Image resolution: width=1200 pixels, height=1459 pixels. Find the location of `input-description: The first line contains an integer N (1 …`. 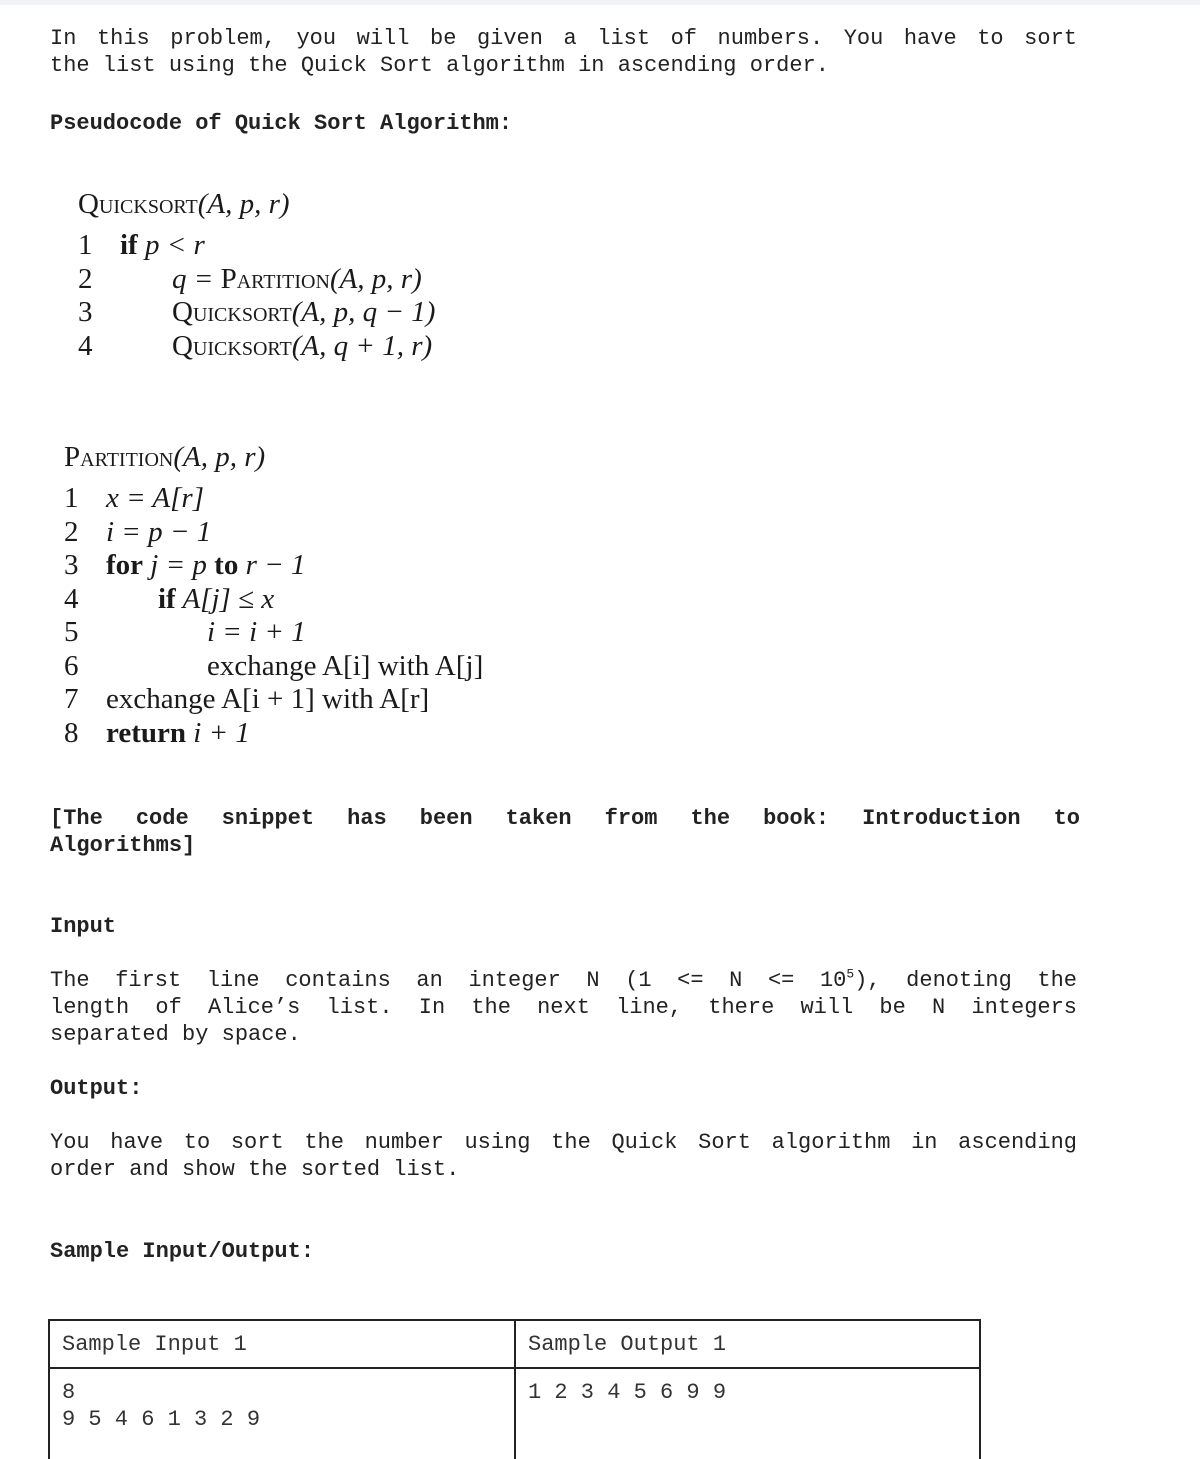

input-description: The first line contains an integer N (1 … is located at coordinates (563, 1007).